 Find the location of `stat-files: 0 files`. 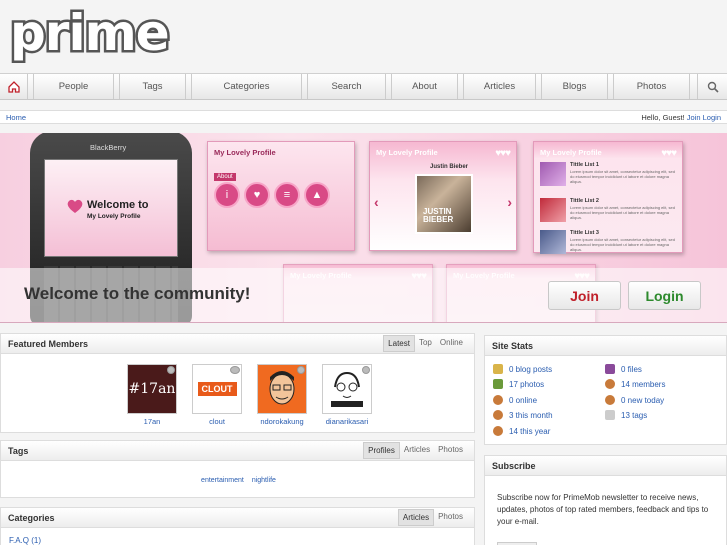

stat-files: 0 files is located at coordinates (623, 369).